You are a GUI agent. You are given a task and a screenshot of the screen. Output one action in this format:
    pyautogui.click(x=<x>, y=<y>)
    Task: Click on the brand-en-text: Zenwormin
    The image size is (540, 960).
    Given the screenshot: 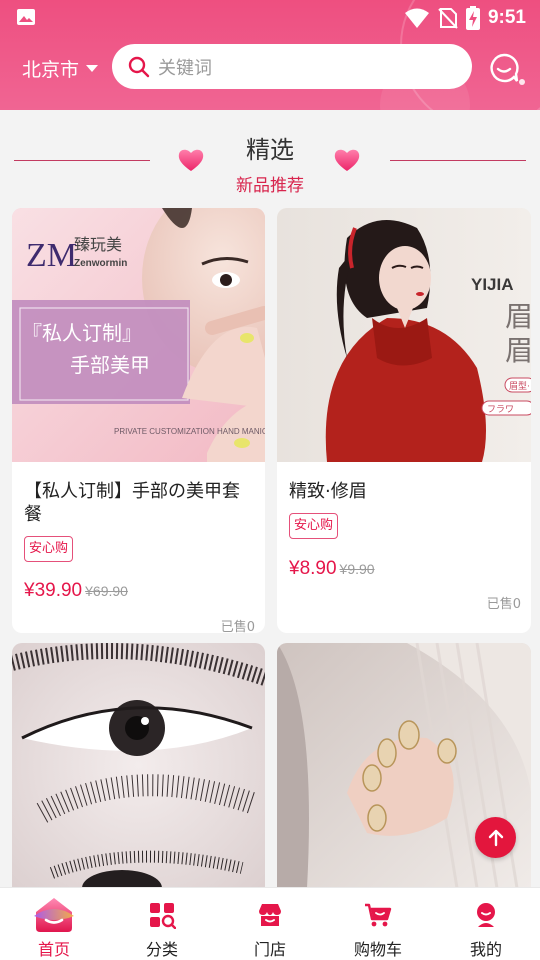 What is the action you would take?
    pyautogui.click(x=100, y=263)
    